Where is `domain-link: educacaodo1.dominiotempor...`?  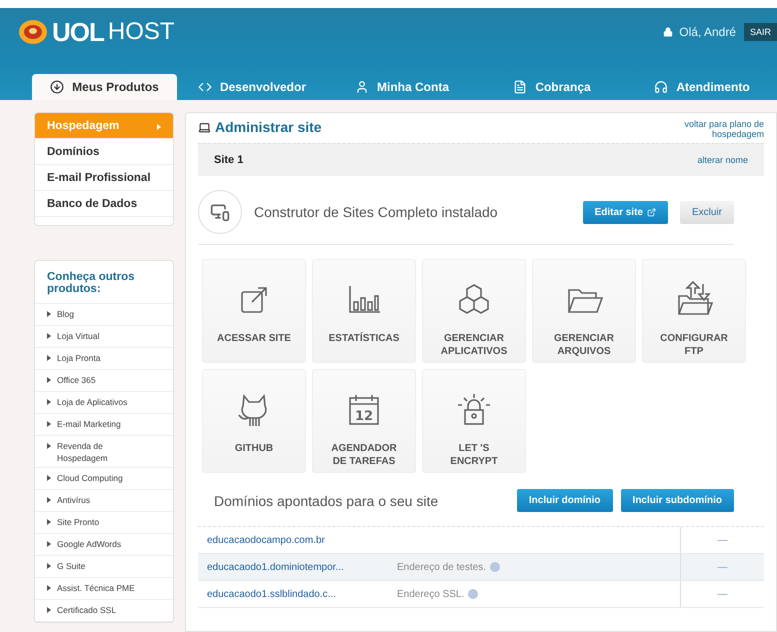 domain-link: educacaodo1.dominiotempor... is located at coordinates (293, 567).